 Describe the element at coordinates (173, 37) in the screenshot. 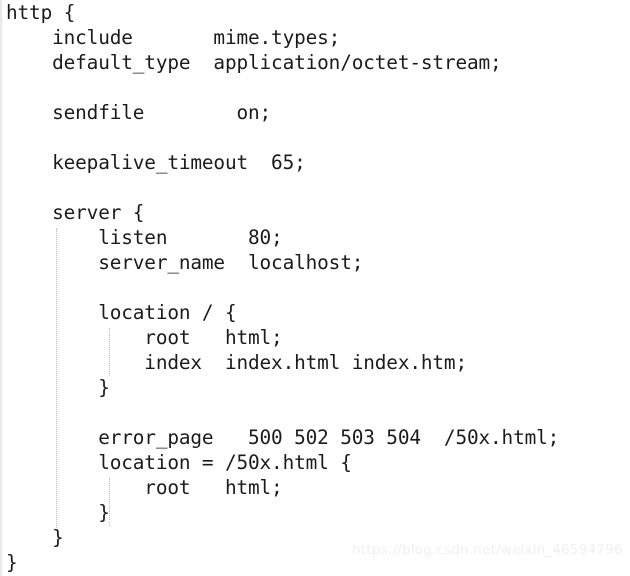

I see `code-line: include mime.types;` at that location.